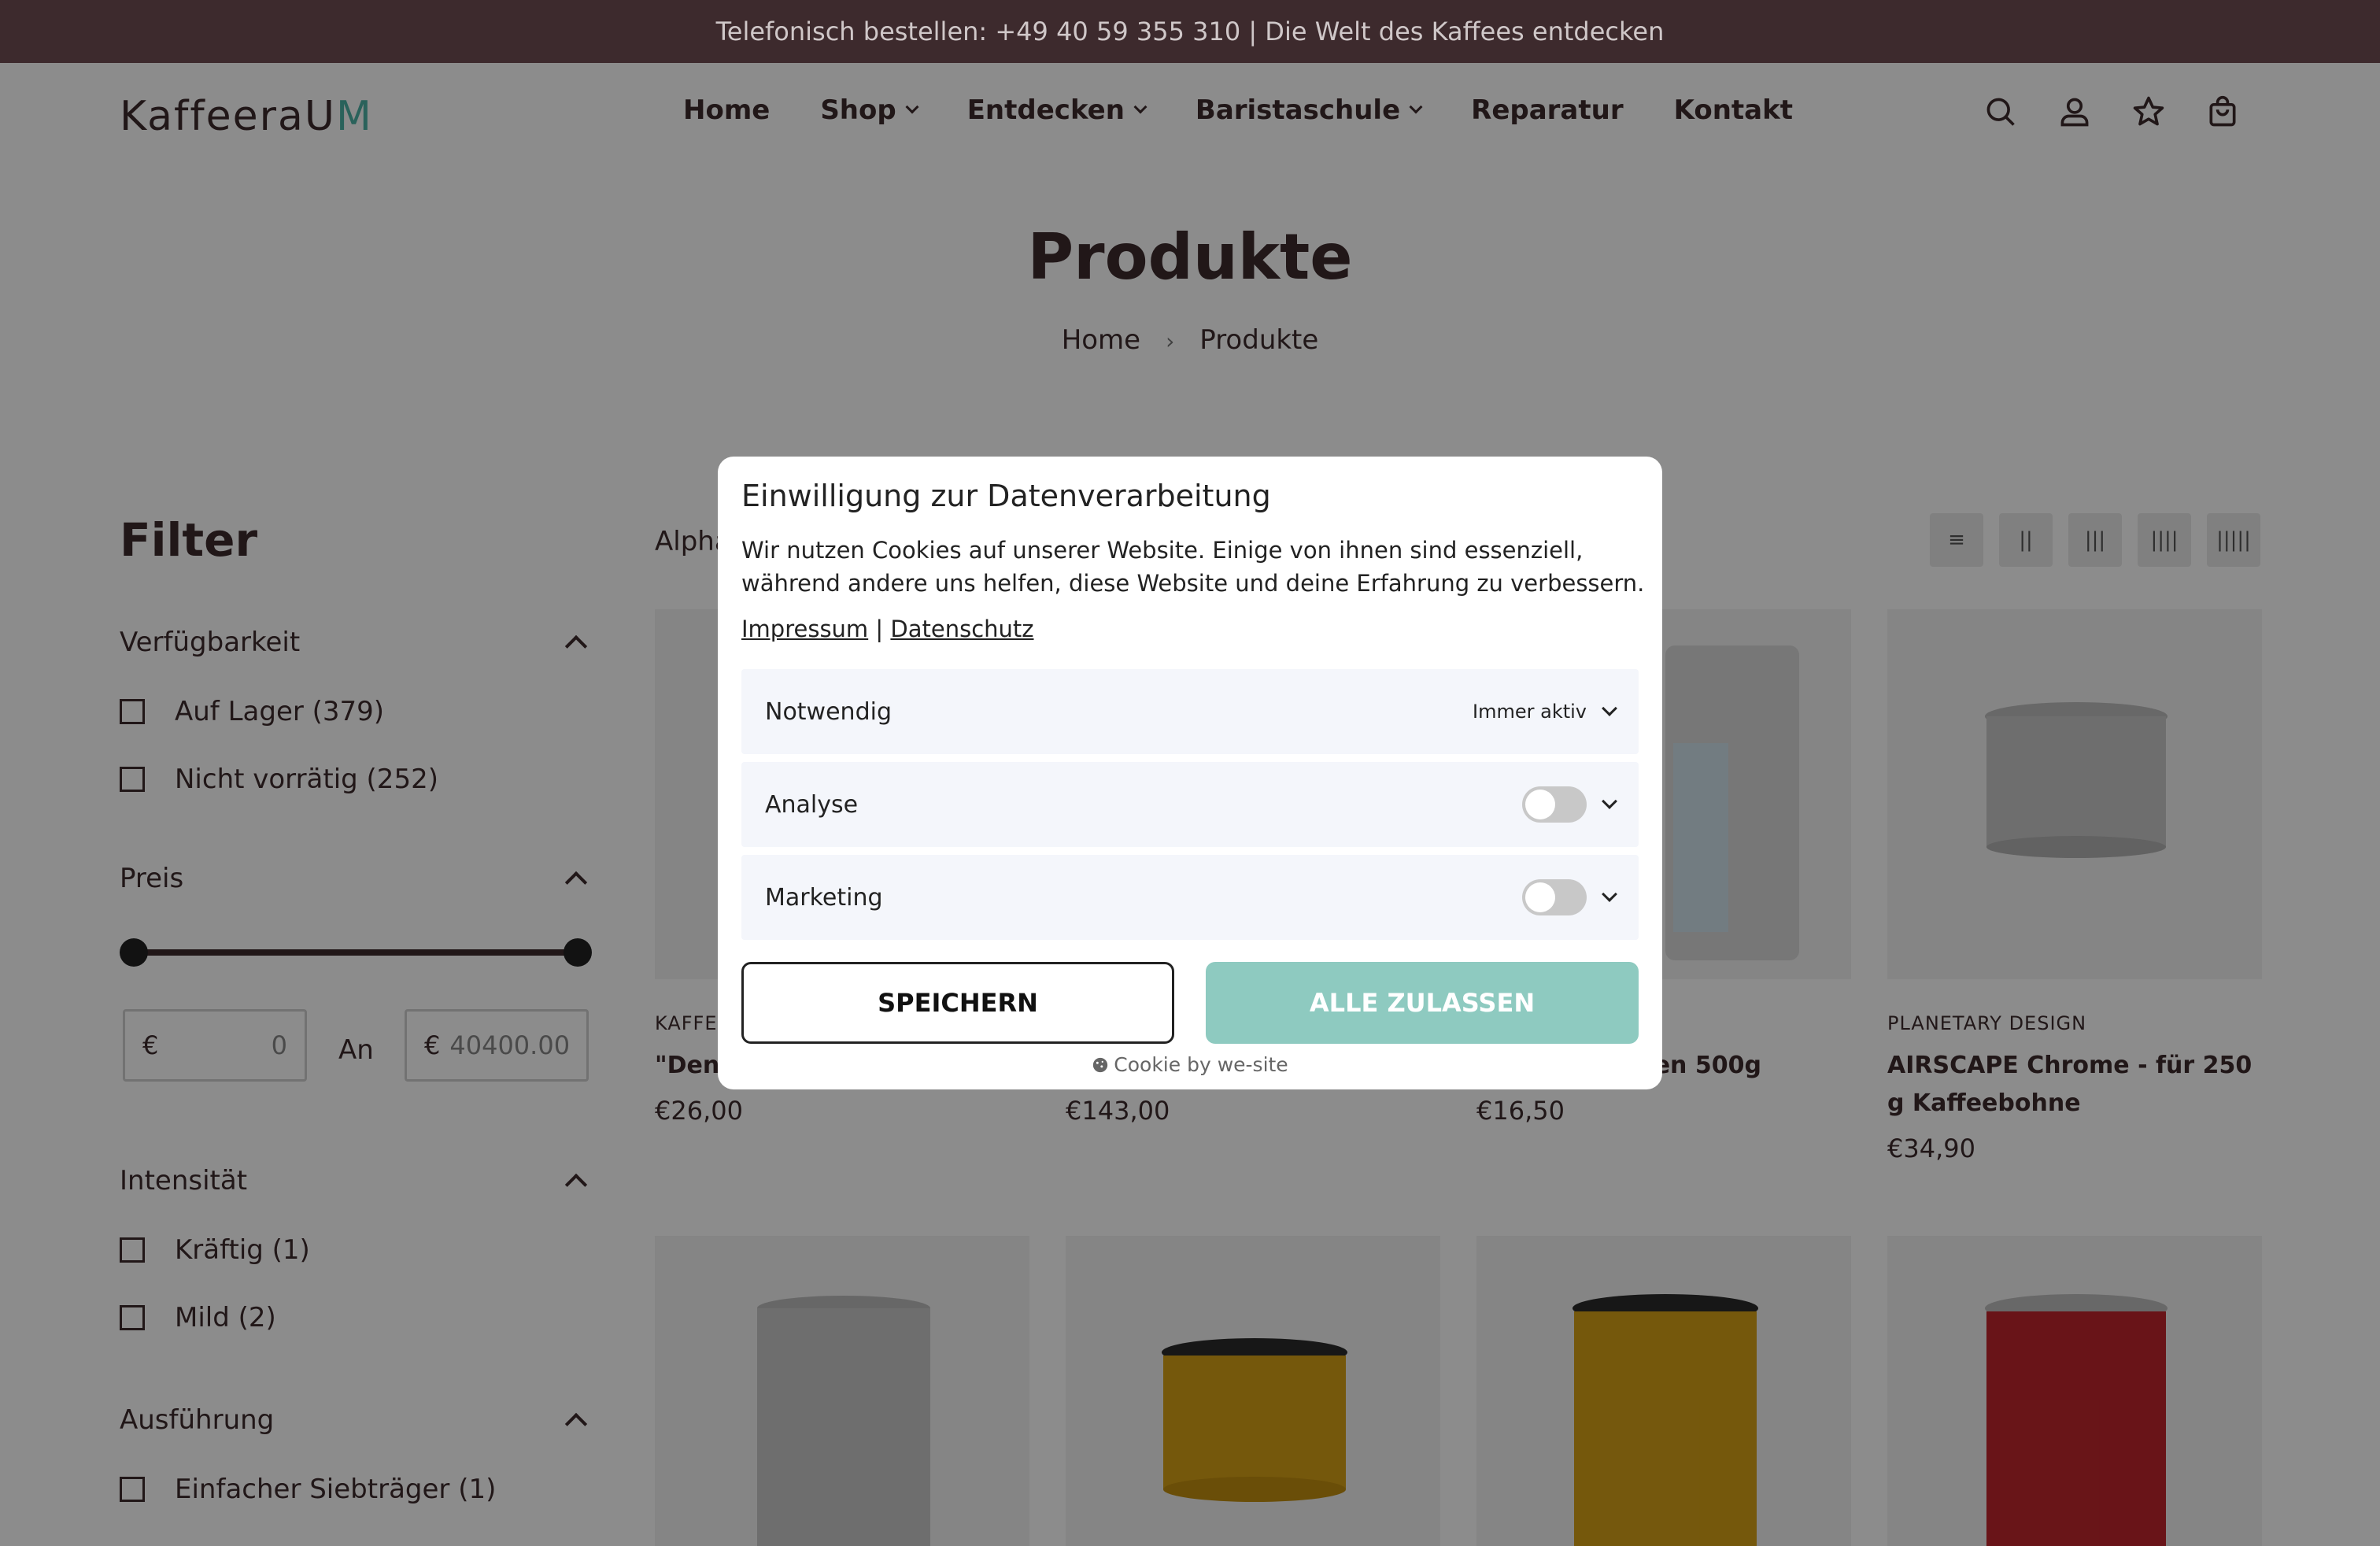 The height and width of the screenshot is (1546, 2380). Describe the element at coordinates (887, 629) in the screenshot. I see `consent-links: Impressum | Datenschutz` at that location.